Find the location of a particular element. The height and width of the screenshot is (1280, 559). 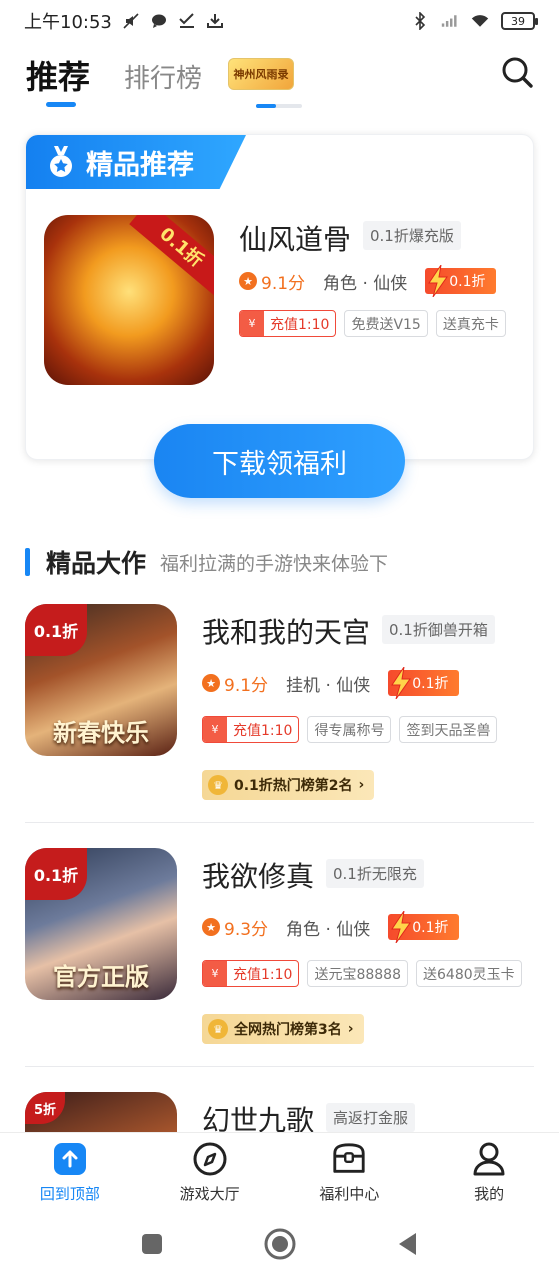

game-logo-text: 神州风雨录 is located at coordinates (261, 74).